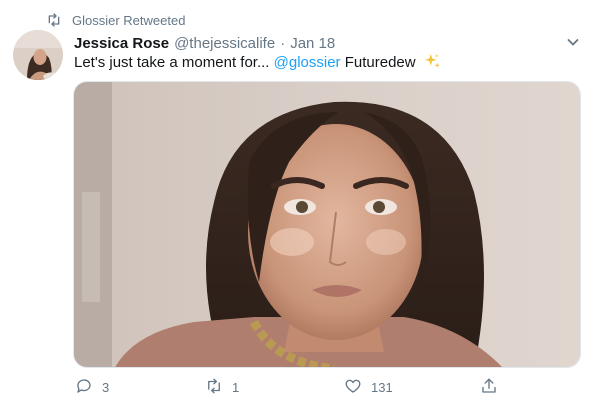 The image size is (597, 407). Describe the element at coordinates (307, 62) in the screenshot. I see `mention-link: @glossier` at that location.